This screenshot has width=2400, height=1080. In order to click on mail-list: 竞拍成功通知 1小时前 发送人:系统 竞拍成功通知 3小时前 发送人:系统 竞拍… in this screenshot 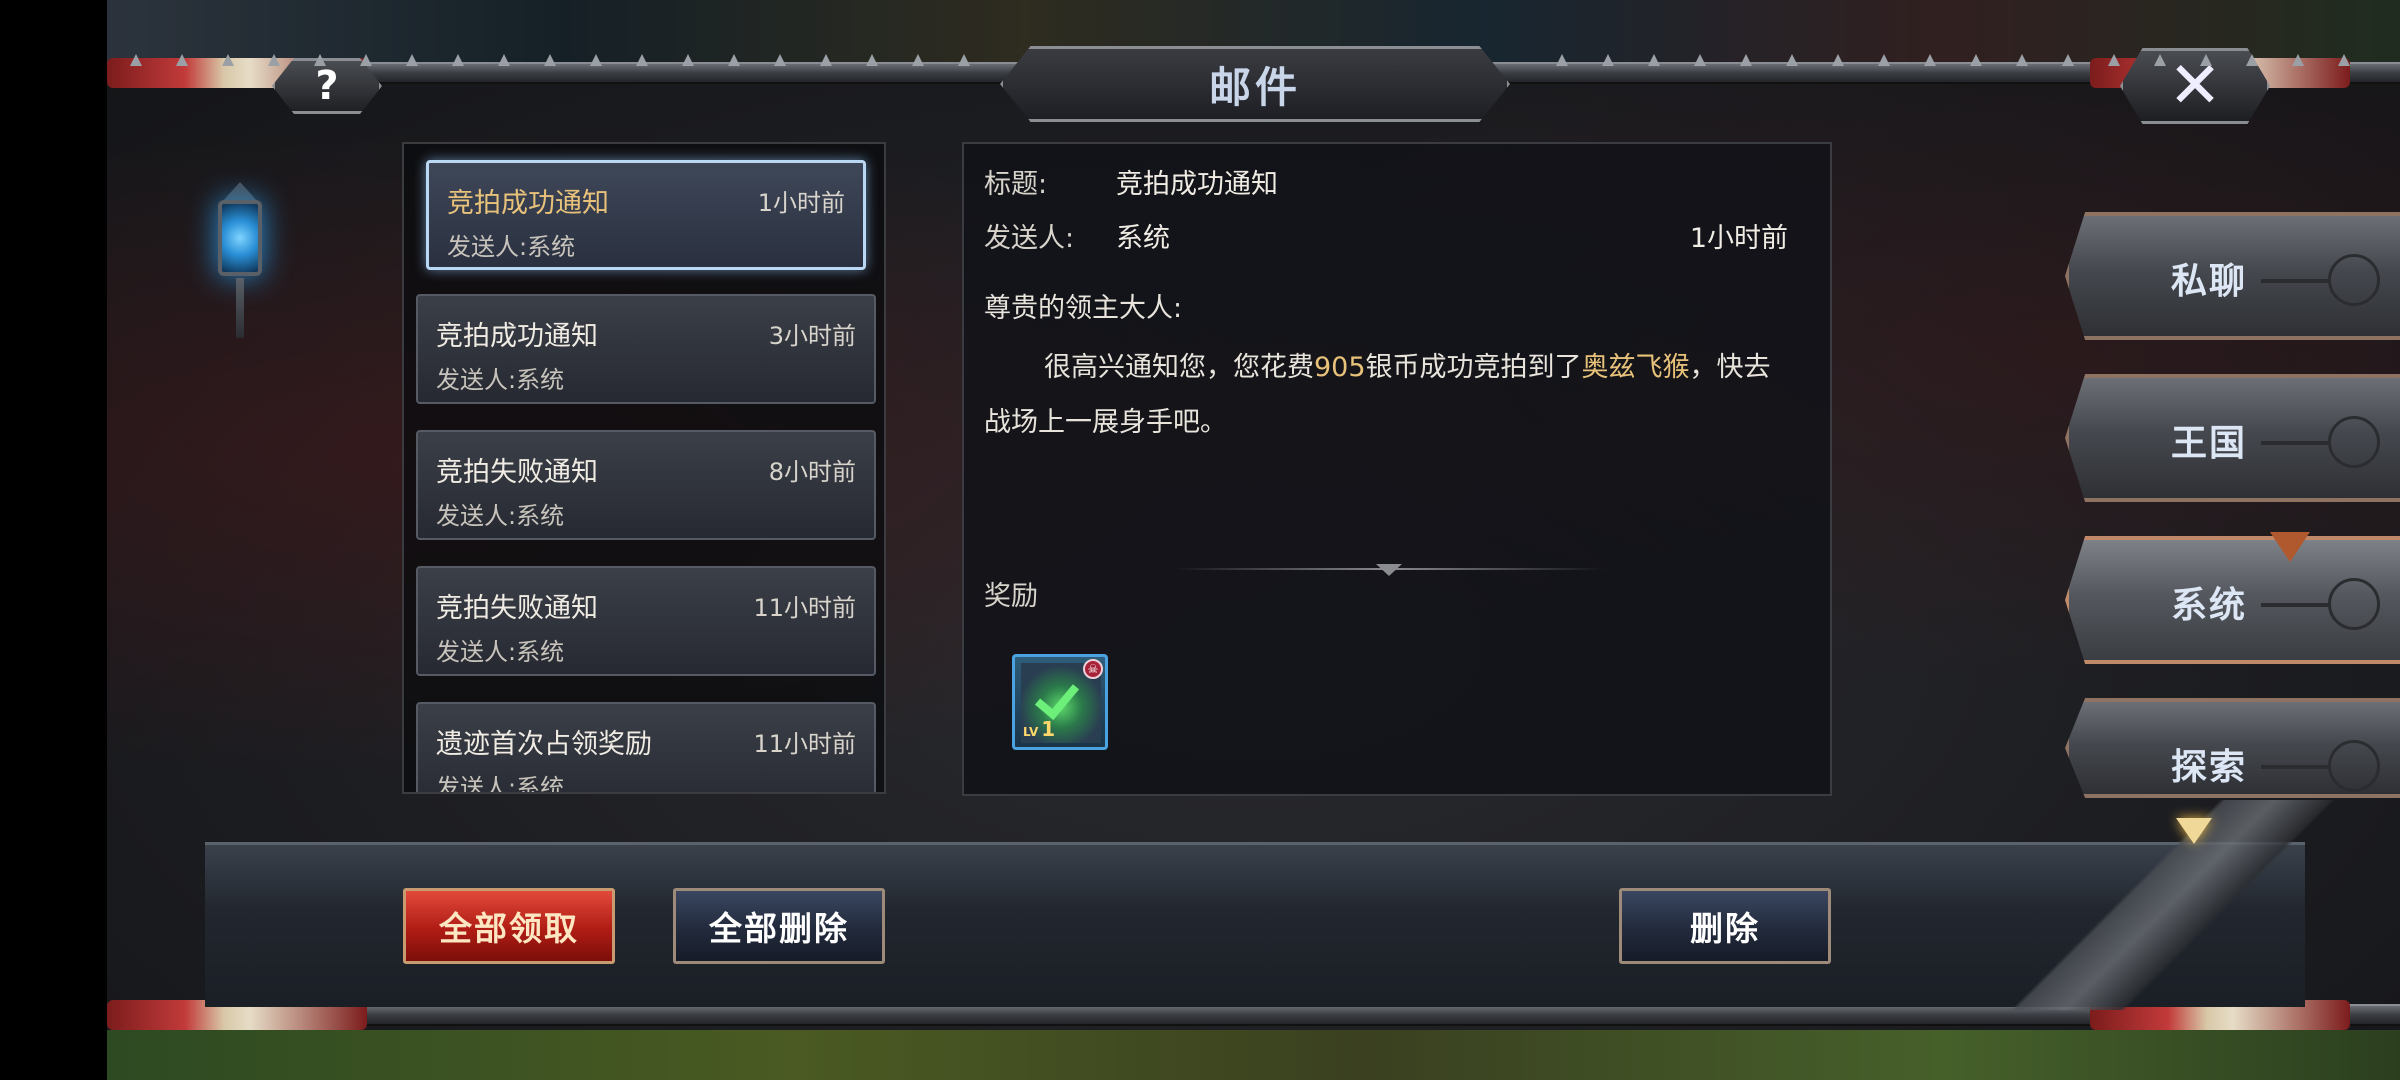, I will do `click(644, 468)`.